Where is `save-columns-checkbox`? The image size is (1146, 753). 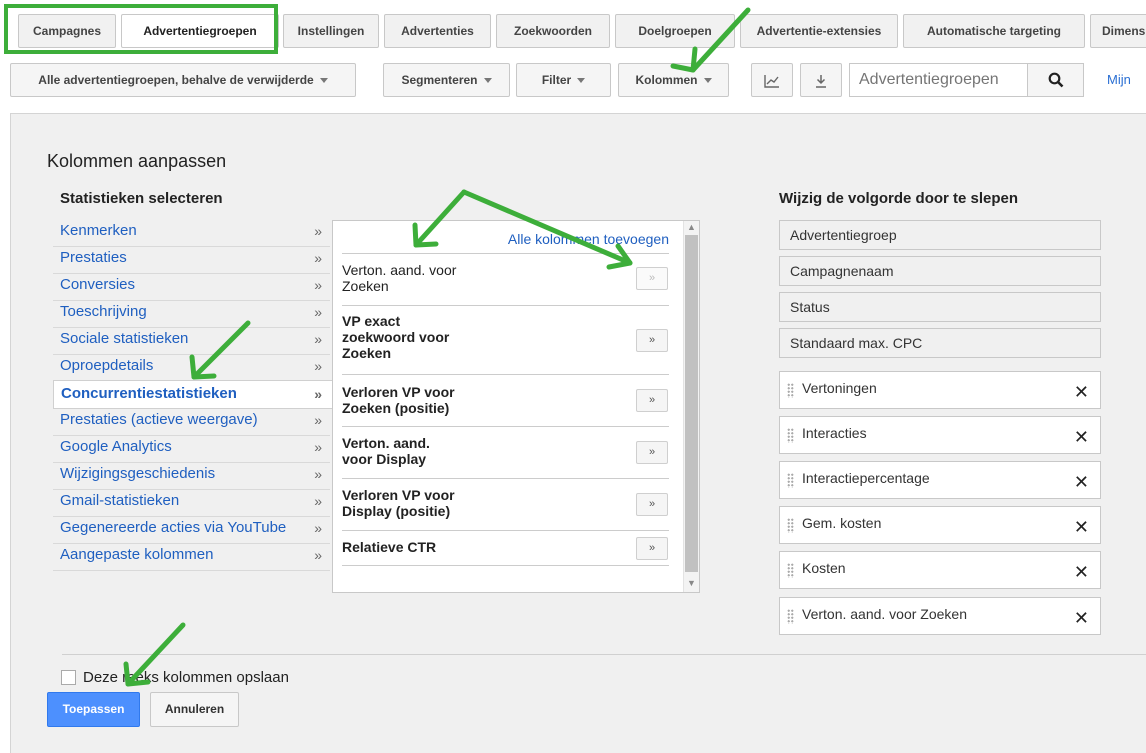 save-columns-checkbox is located at coordinates (68, 677).